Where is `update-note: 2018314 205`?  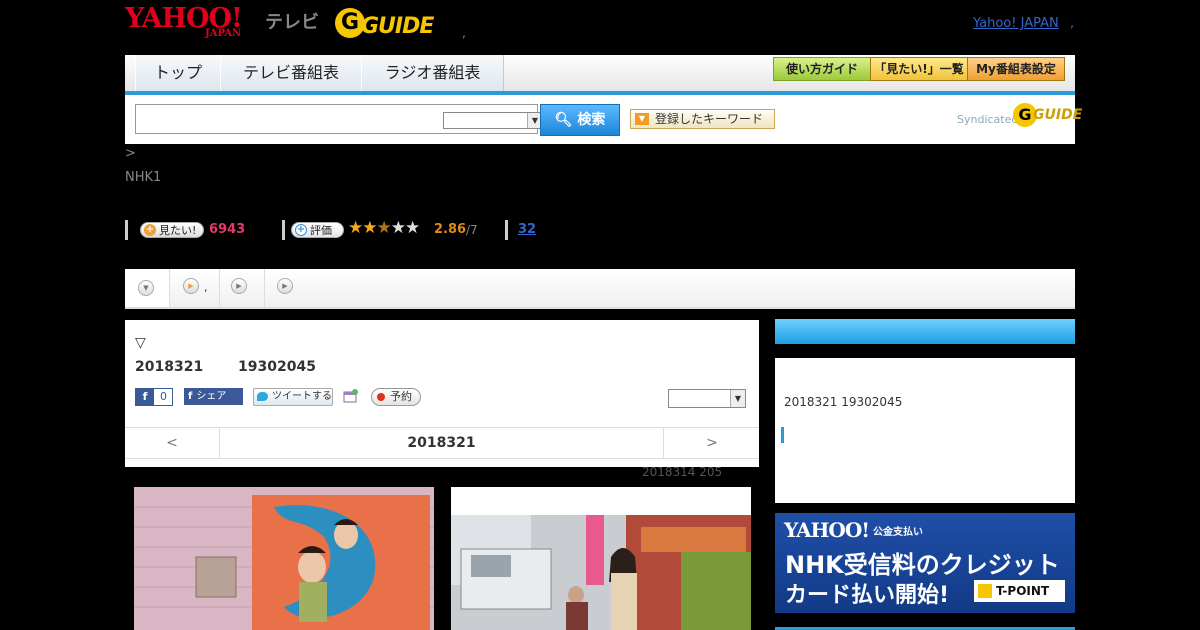 update-note: 2018314 205 is located at coordinates (682, 472).